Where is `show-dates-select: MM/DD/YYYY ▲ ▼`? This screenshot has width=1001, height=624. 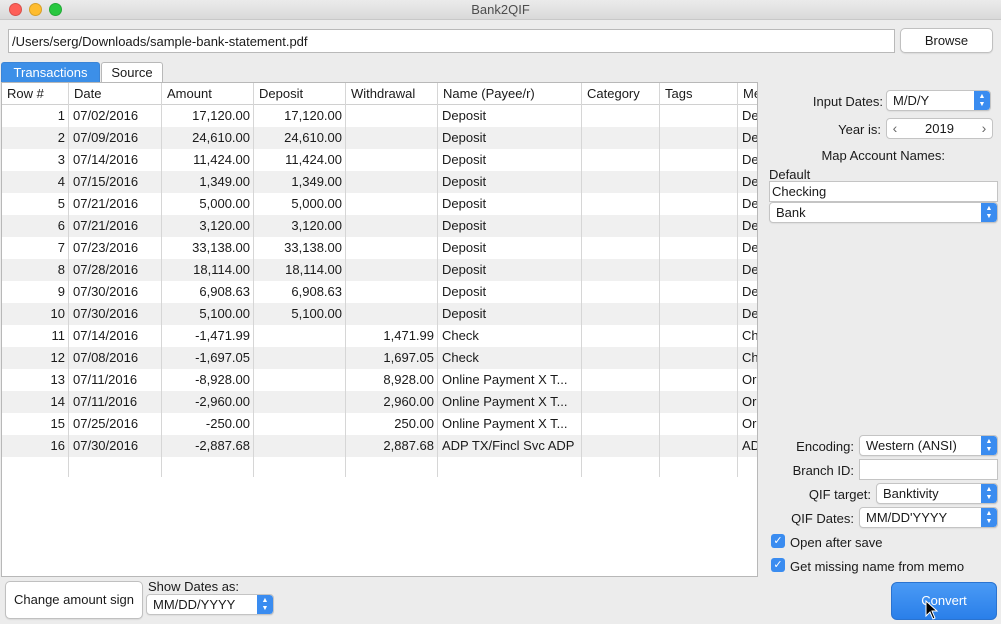 show-dates-select: MM/DD/YYYY ▲ ▼ is located at coordinates (210, 604).